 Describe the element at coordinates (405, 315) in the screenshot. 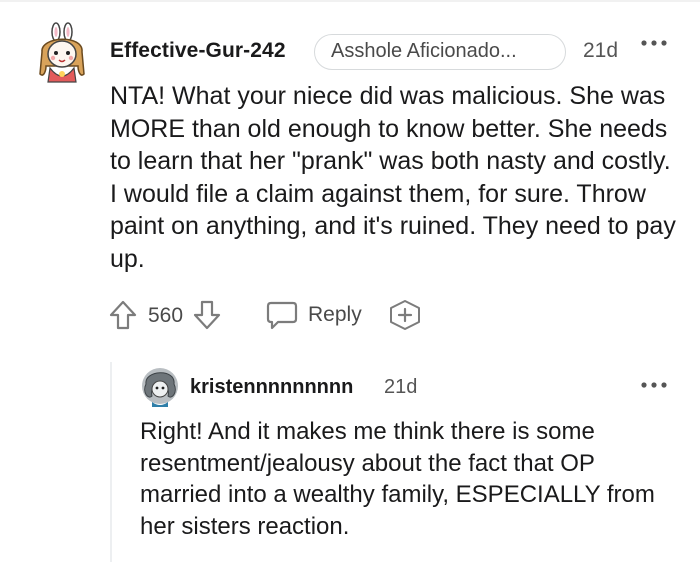

I see `add-award-icon` at that location.